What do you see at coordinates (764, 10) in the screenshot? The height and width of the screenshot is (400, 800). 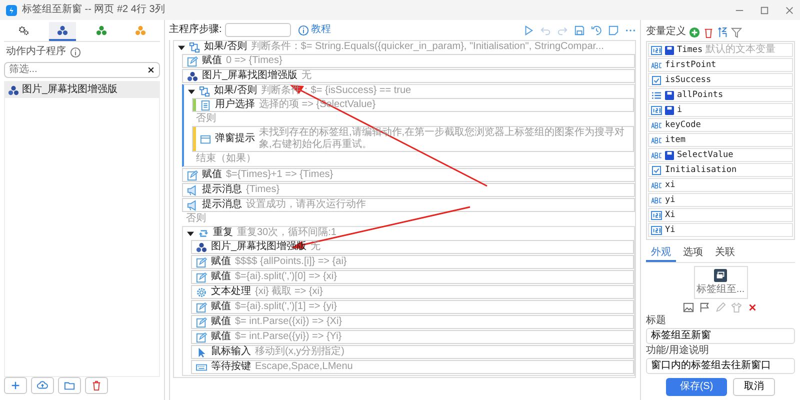 I see `maximize-icon` at bounding box center [764, 10].